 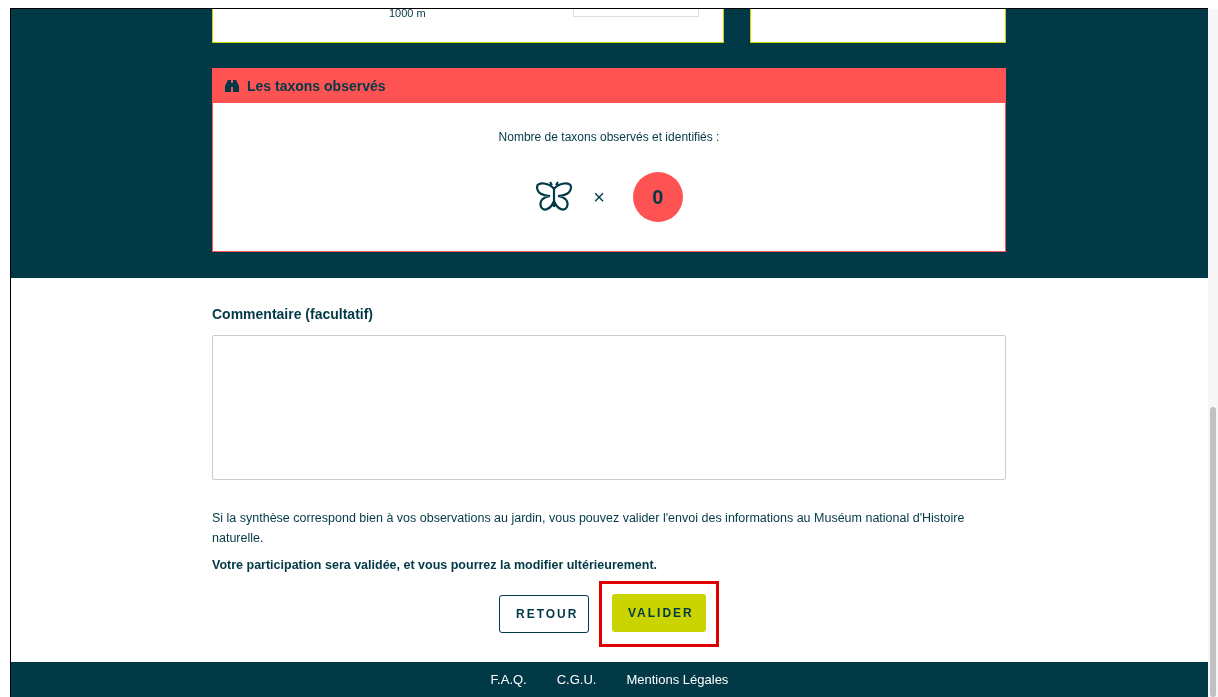 What do you see at coordinates (316, 86) in the screenshot?
I see `panel-title: Les taxons observés` at bounding box center [316, 86].